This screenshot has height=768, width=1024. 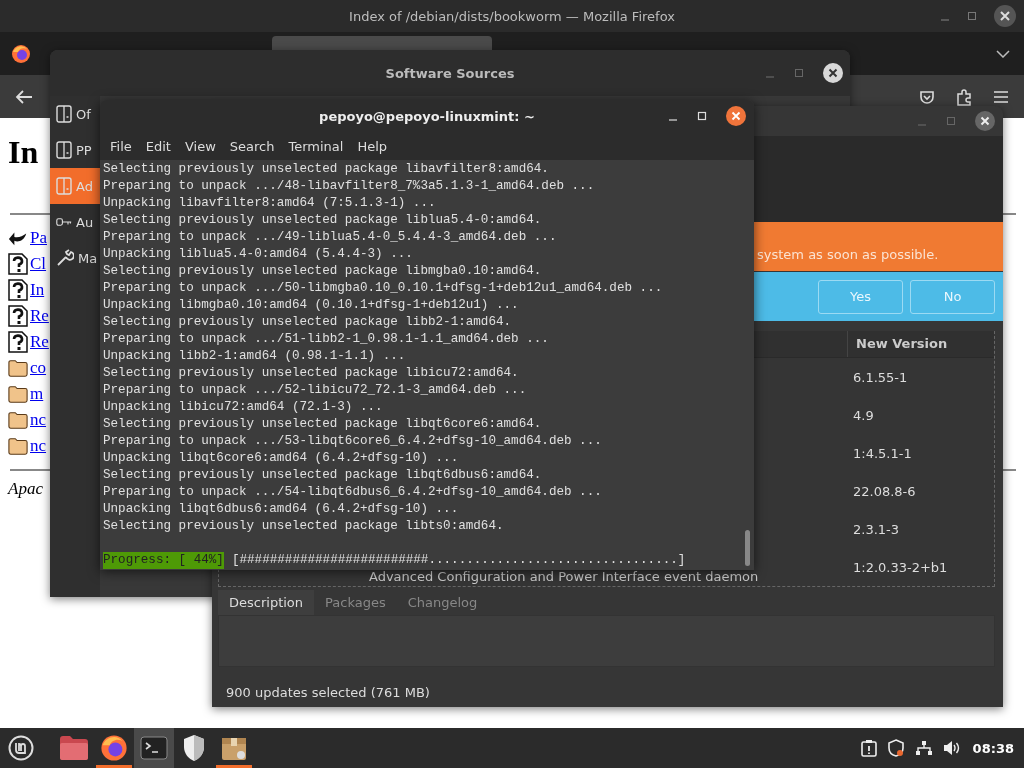 What do you see at coordinates (38, 264) in the screenshot?
I see `directory-link: Cl` at bounding box center [38, 264].